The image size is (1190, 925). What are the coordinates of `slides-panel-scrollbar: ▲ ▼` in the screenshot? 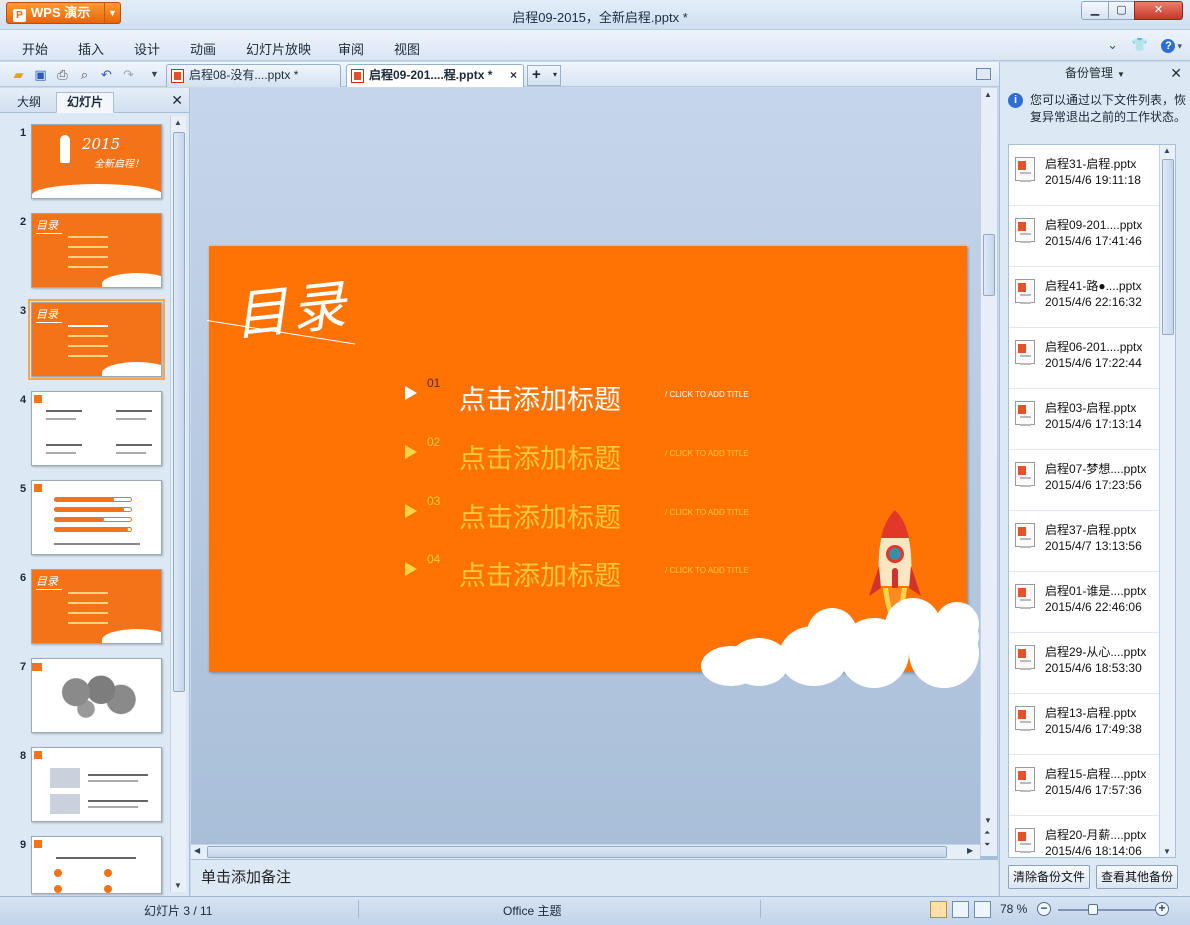 It's located at (178, 504).